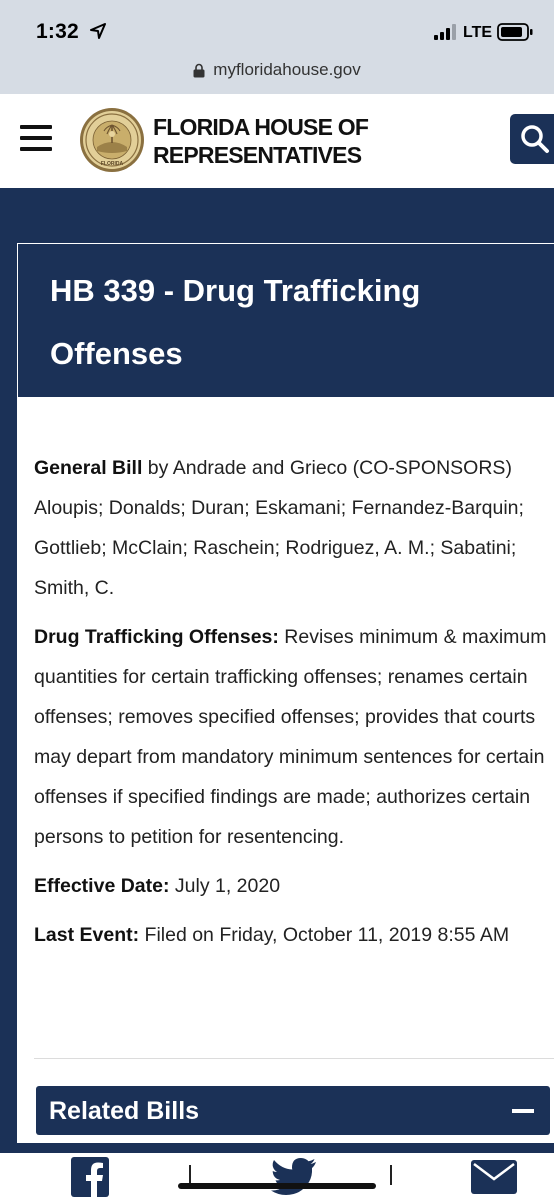 Image resolution: width=554 pixels, height=1200 pixels. What do you see at coordinates (156, 637) in the screenshot?
I see `summary-label: Drug Trafficking Offenses:` at bounding box center [156, 637].